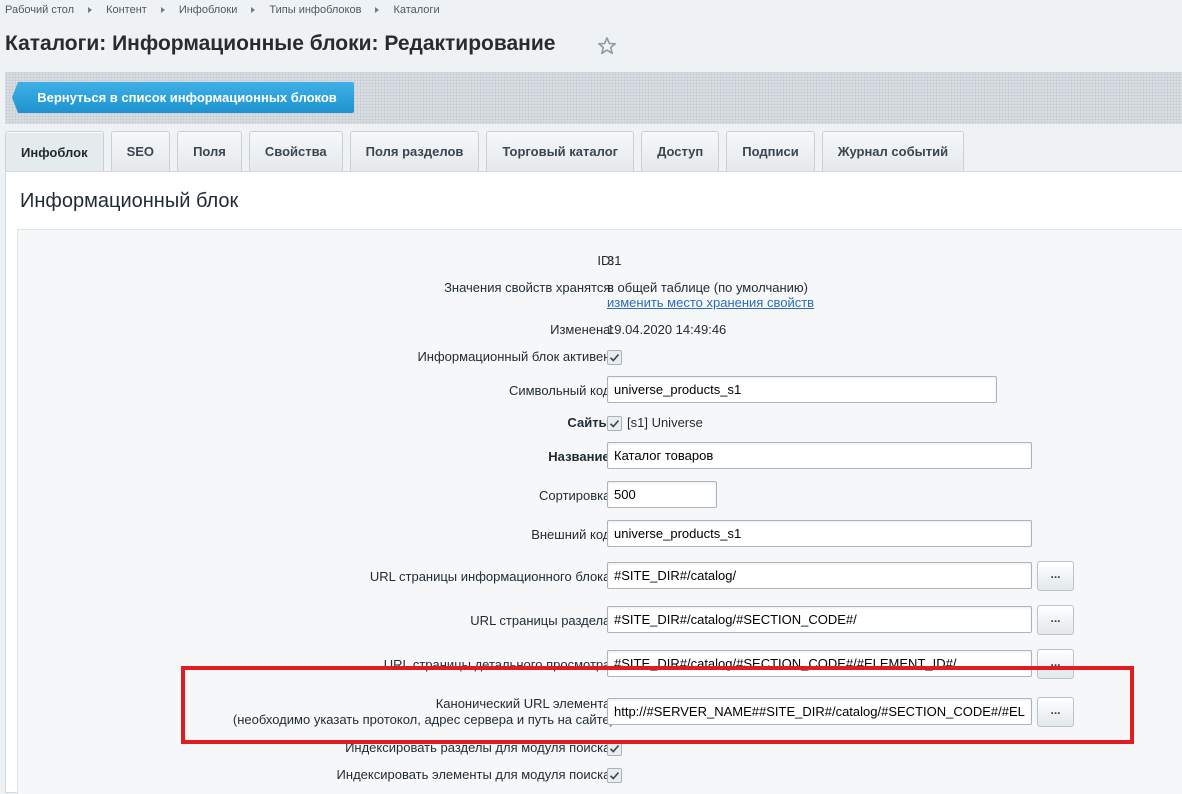 The image size is (1182, 794). What do you see at coordinates (819, 663) in the screenshot?
I see `detail-url-input` at bounding box center [819, 663].